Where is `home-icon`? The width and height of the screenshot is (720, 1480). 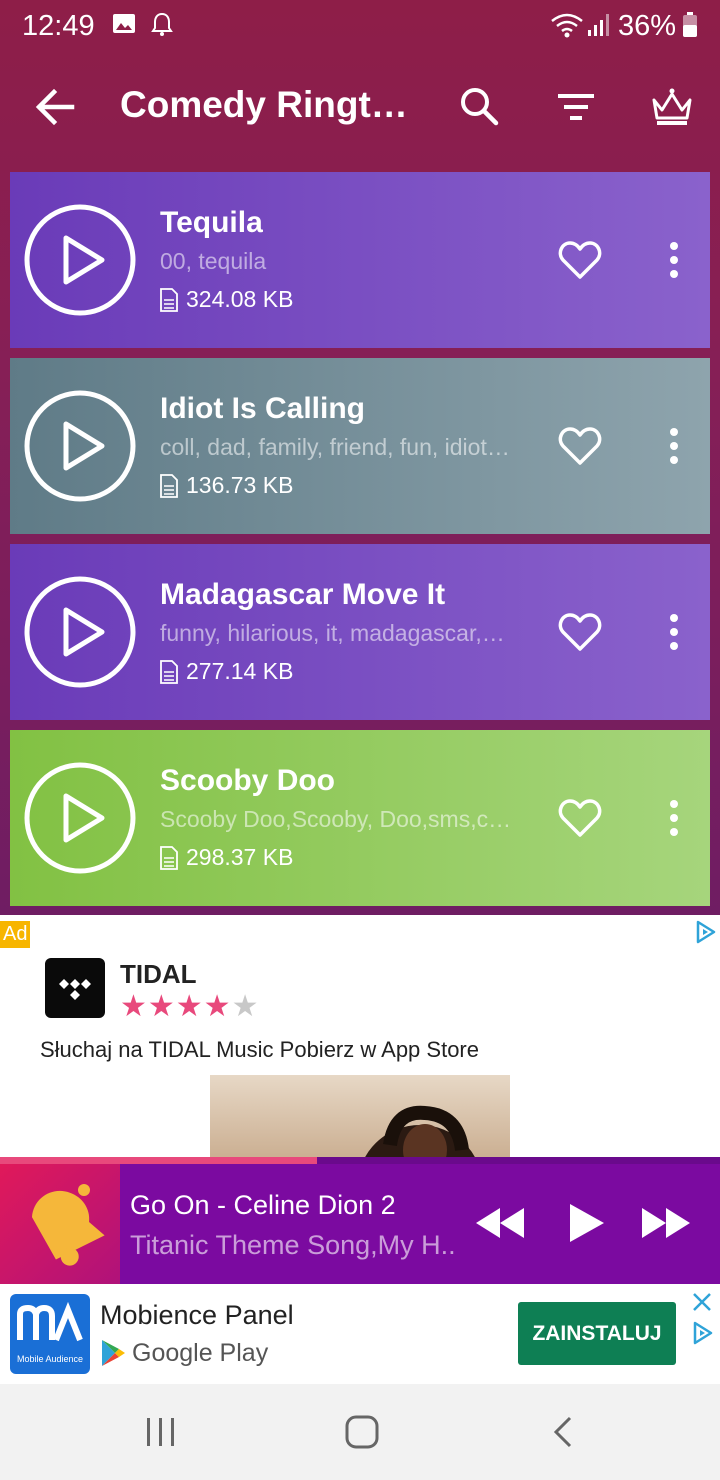 home-icon is located at coordinates (362, 1432).